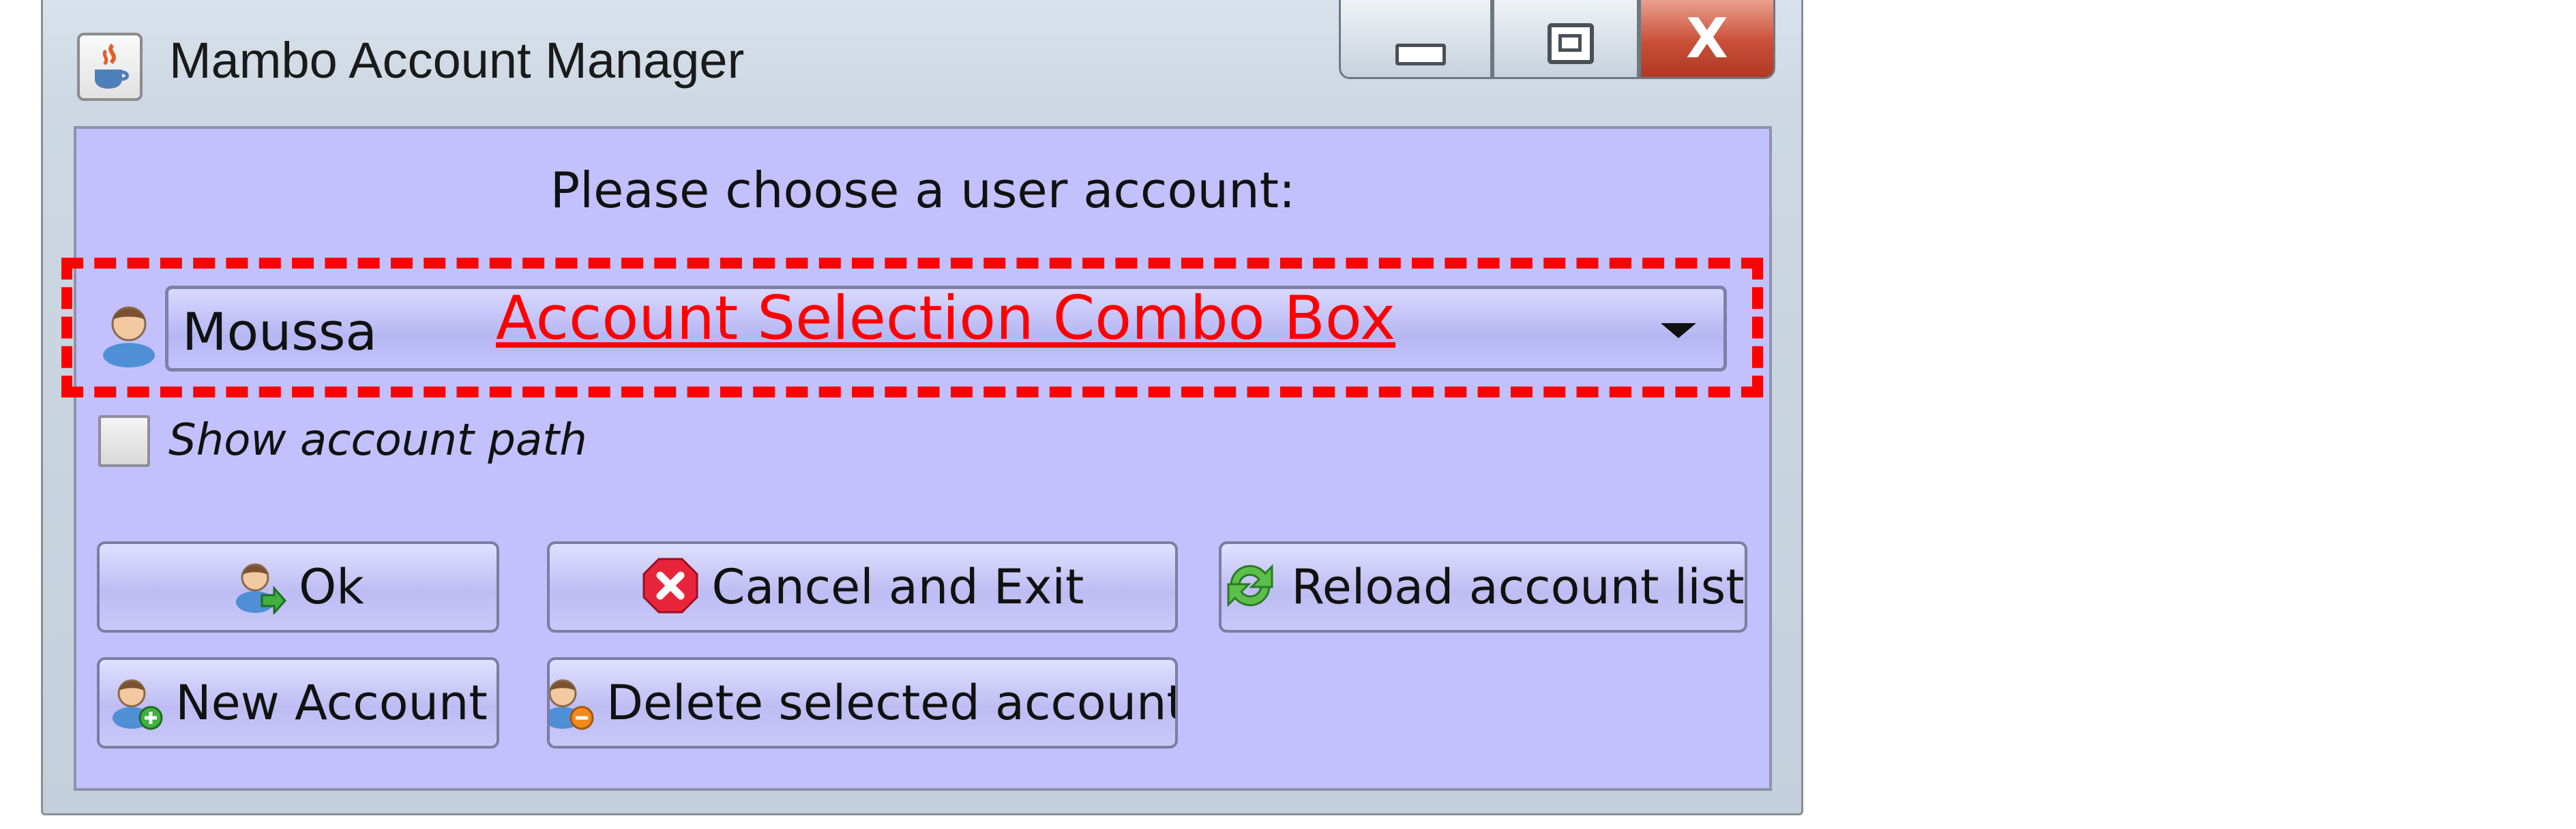 The width and height of the screenshot is (2576, 829). What do you see at coordinates (298, 587) in the screenshot?
I see `ok-button: Ok` at bounding box center [298, 587].